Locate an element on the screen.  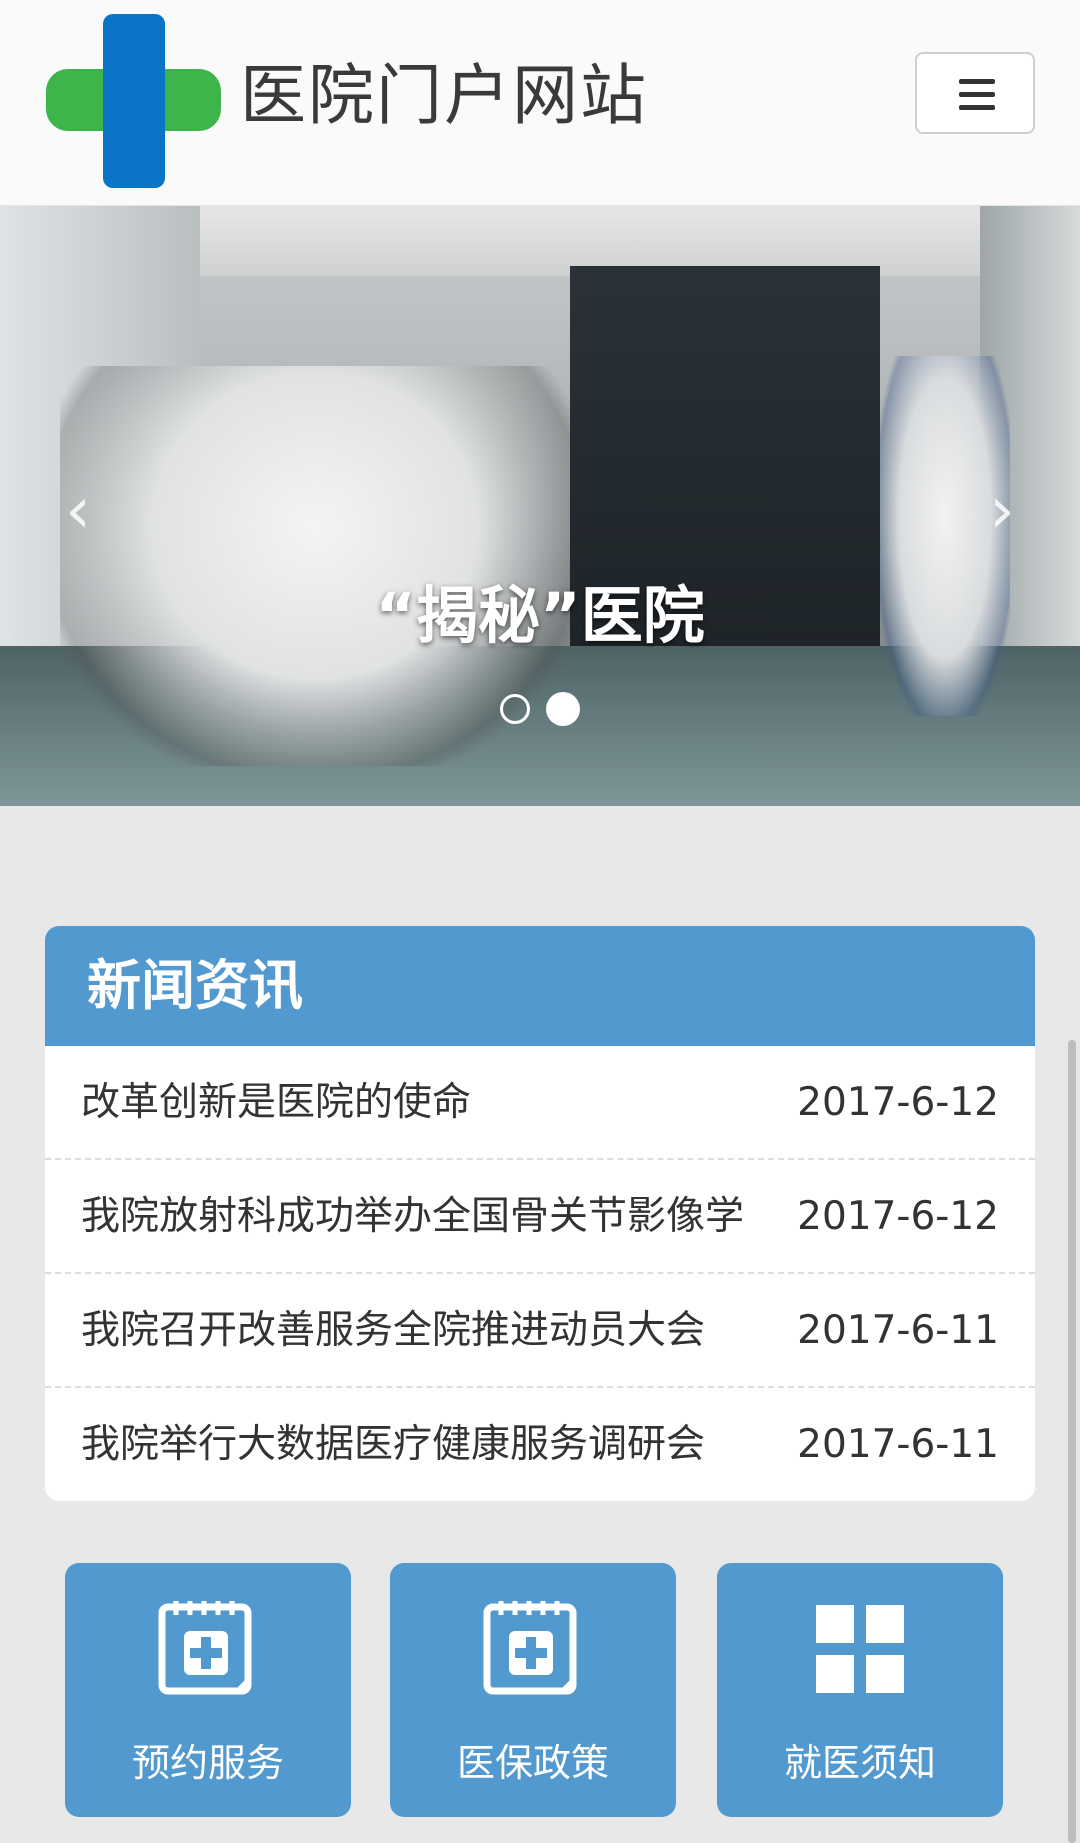
tile-appointment-service: 预约服务 is located at coordinates (208, 1690).